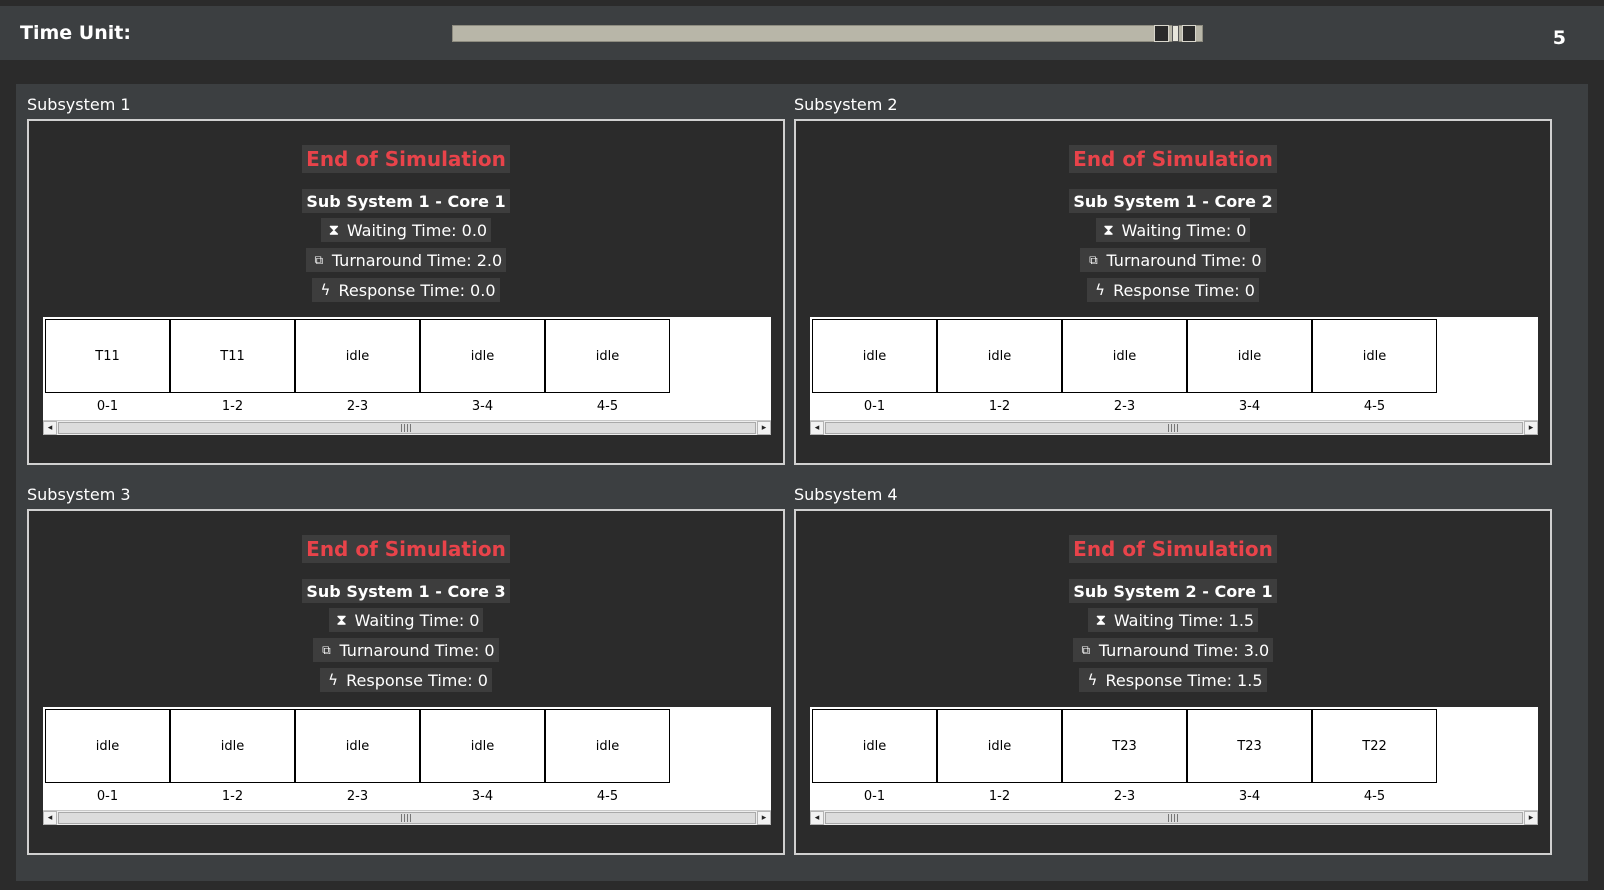 Image resolution: width=1604 pixels, height=890 pixels. What do you see at coordinates (417, 230) in the screenshot?
I see `waiting-time: Waiting Time: 0.0` at bounding box center [417, 230].